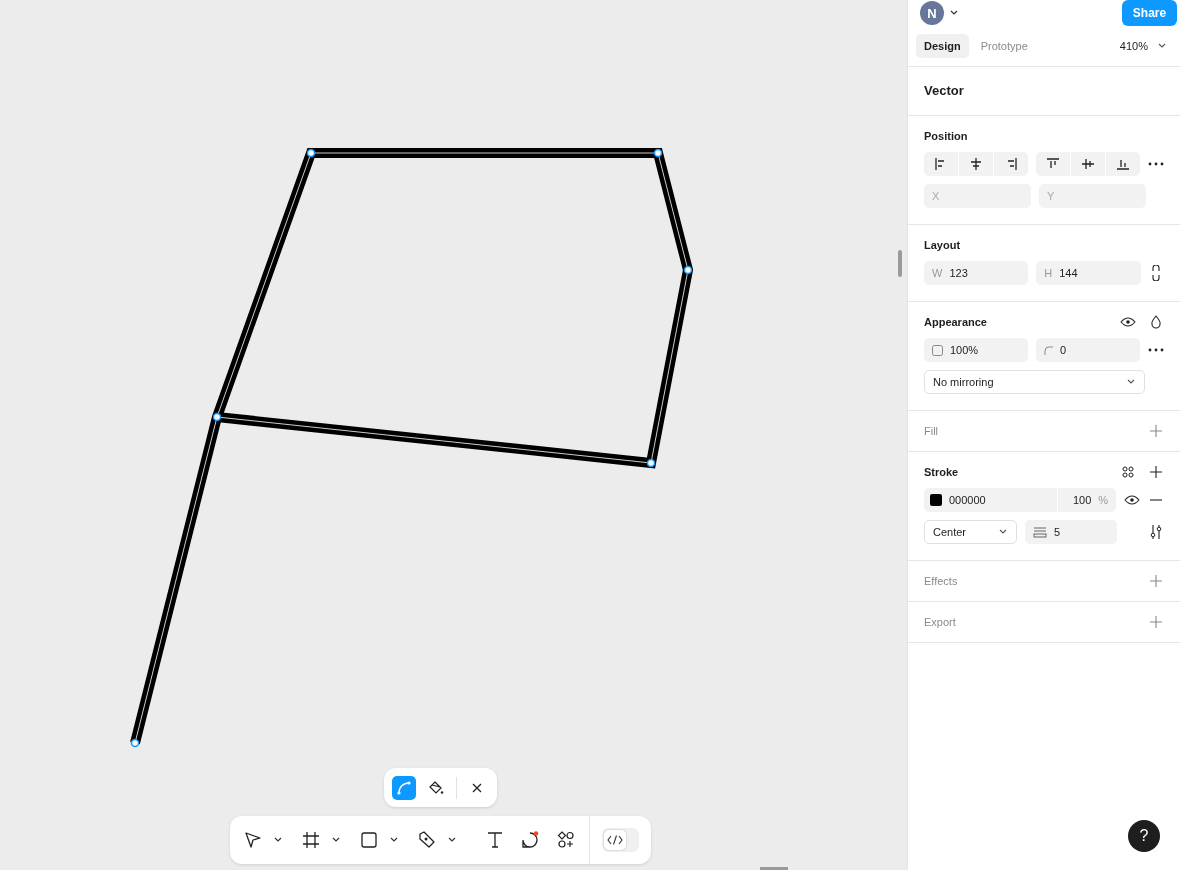  I want to click on zoom-level: 410%, so click(1133, 45).